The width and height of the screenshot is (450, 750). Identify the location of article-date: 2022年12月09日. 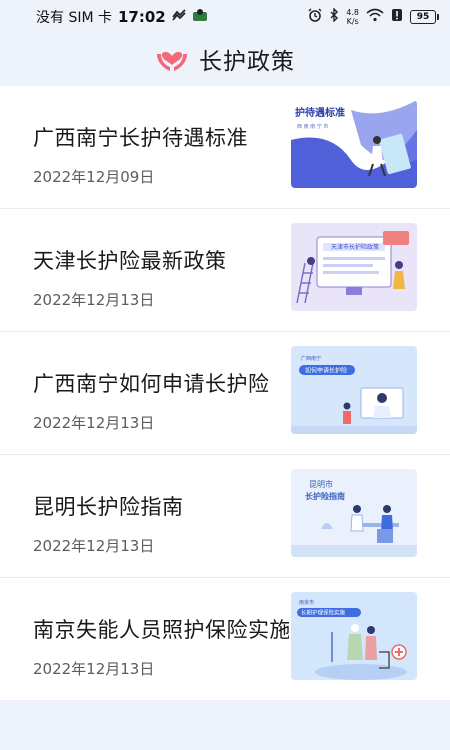
(94, 177).